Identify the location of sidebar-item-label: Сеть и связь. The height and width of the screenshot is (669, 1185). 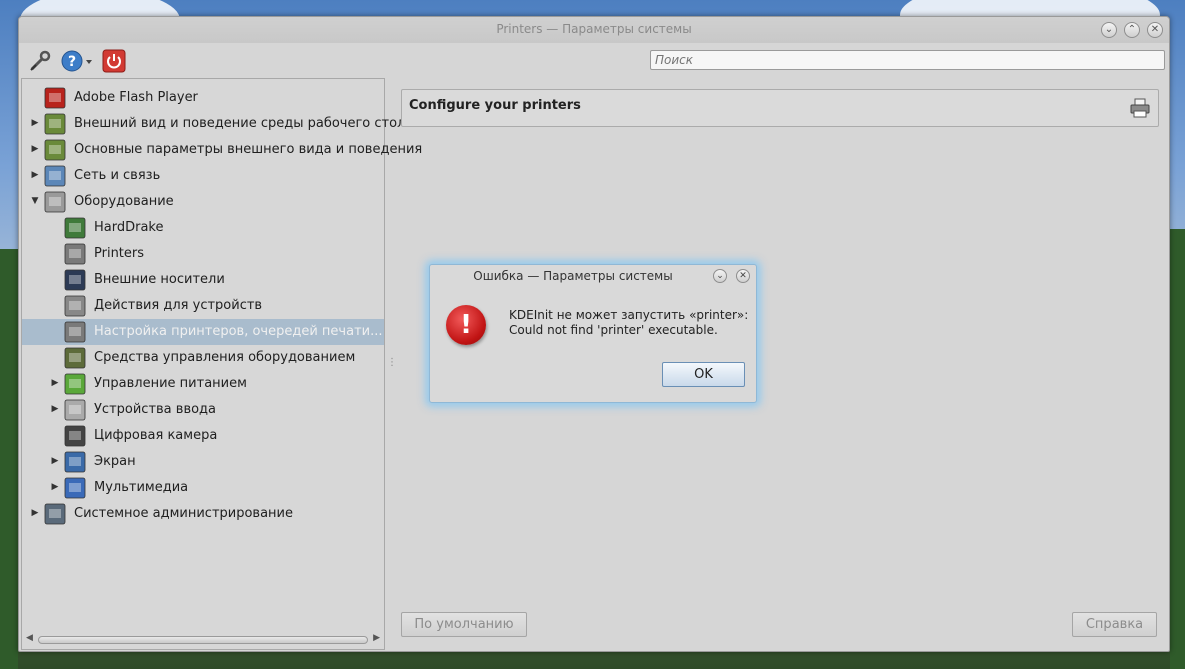
(117, 175).